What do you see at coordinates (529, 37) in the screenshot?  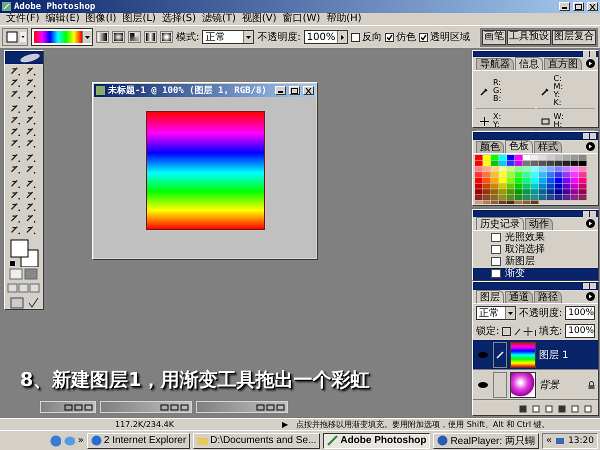 I see `palette-well-tab: 工具预设` at bounding box center [529, 37].